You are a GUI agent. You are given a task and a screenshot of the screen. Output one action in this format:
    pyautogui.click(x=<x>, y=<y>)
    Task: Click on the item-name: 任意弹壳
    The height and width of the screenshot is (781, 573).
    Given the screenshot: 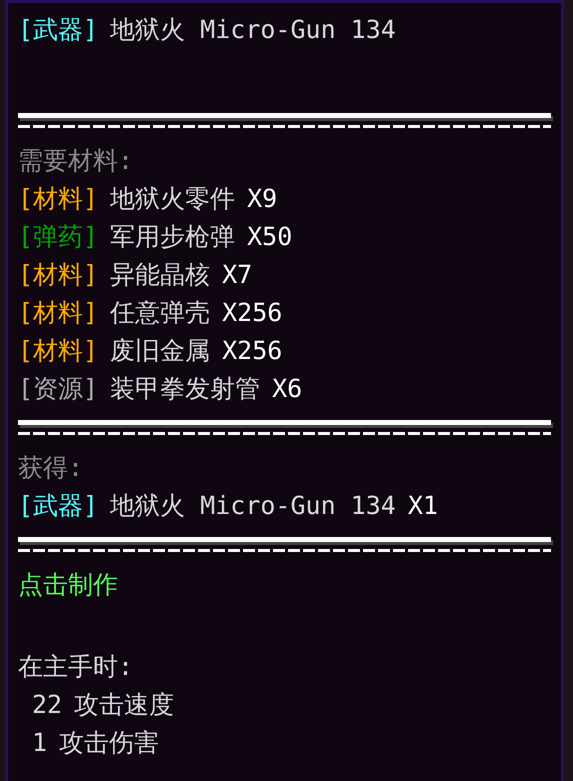 What is the action you would take?
    pyautogui.click(x=160, y=313)
    